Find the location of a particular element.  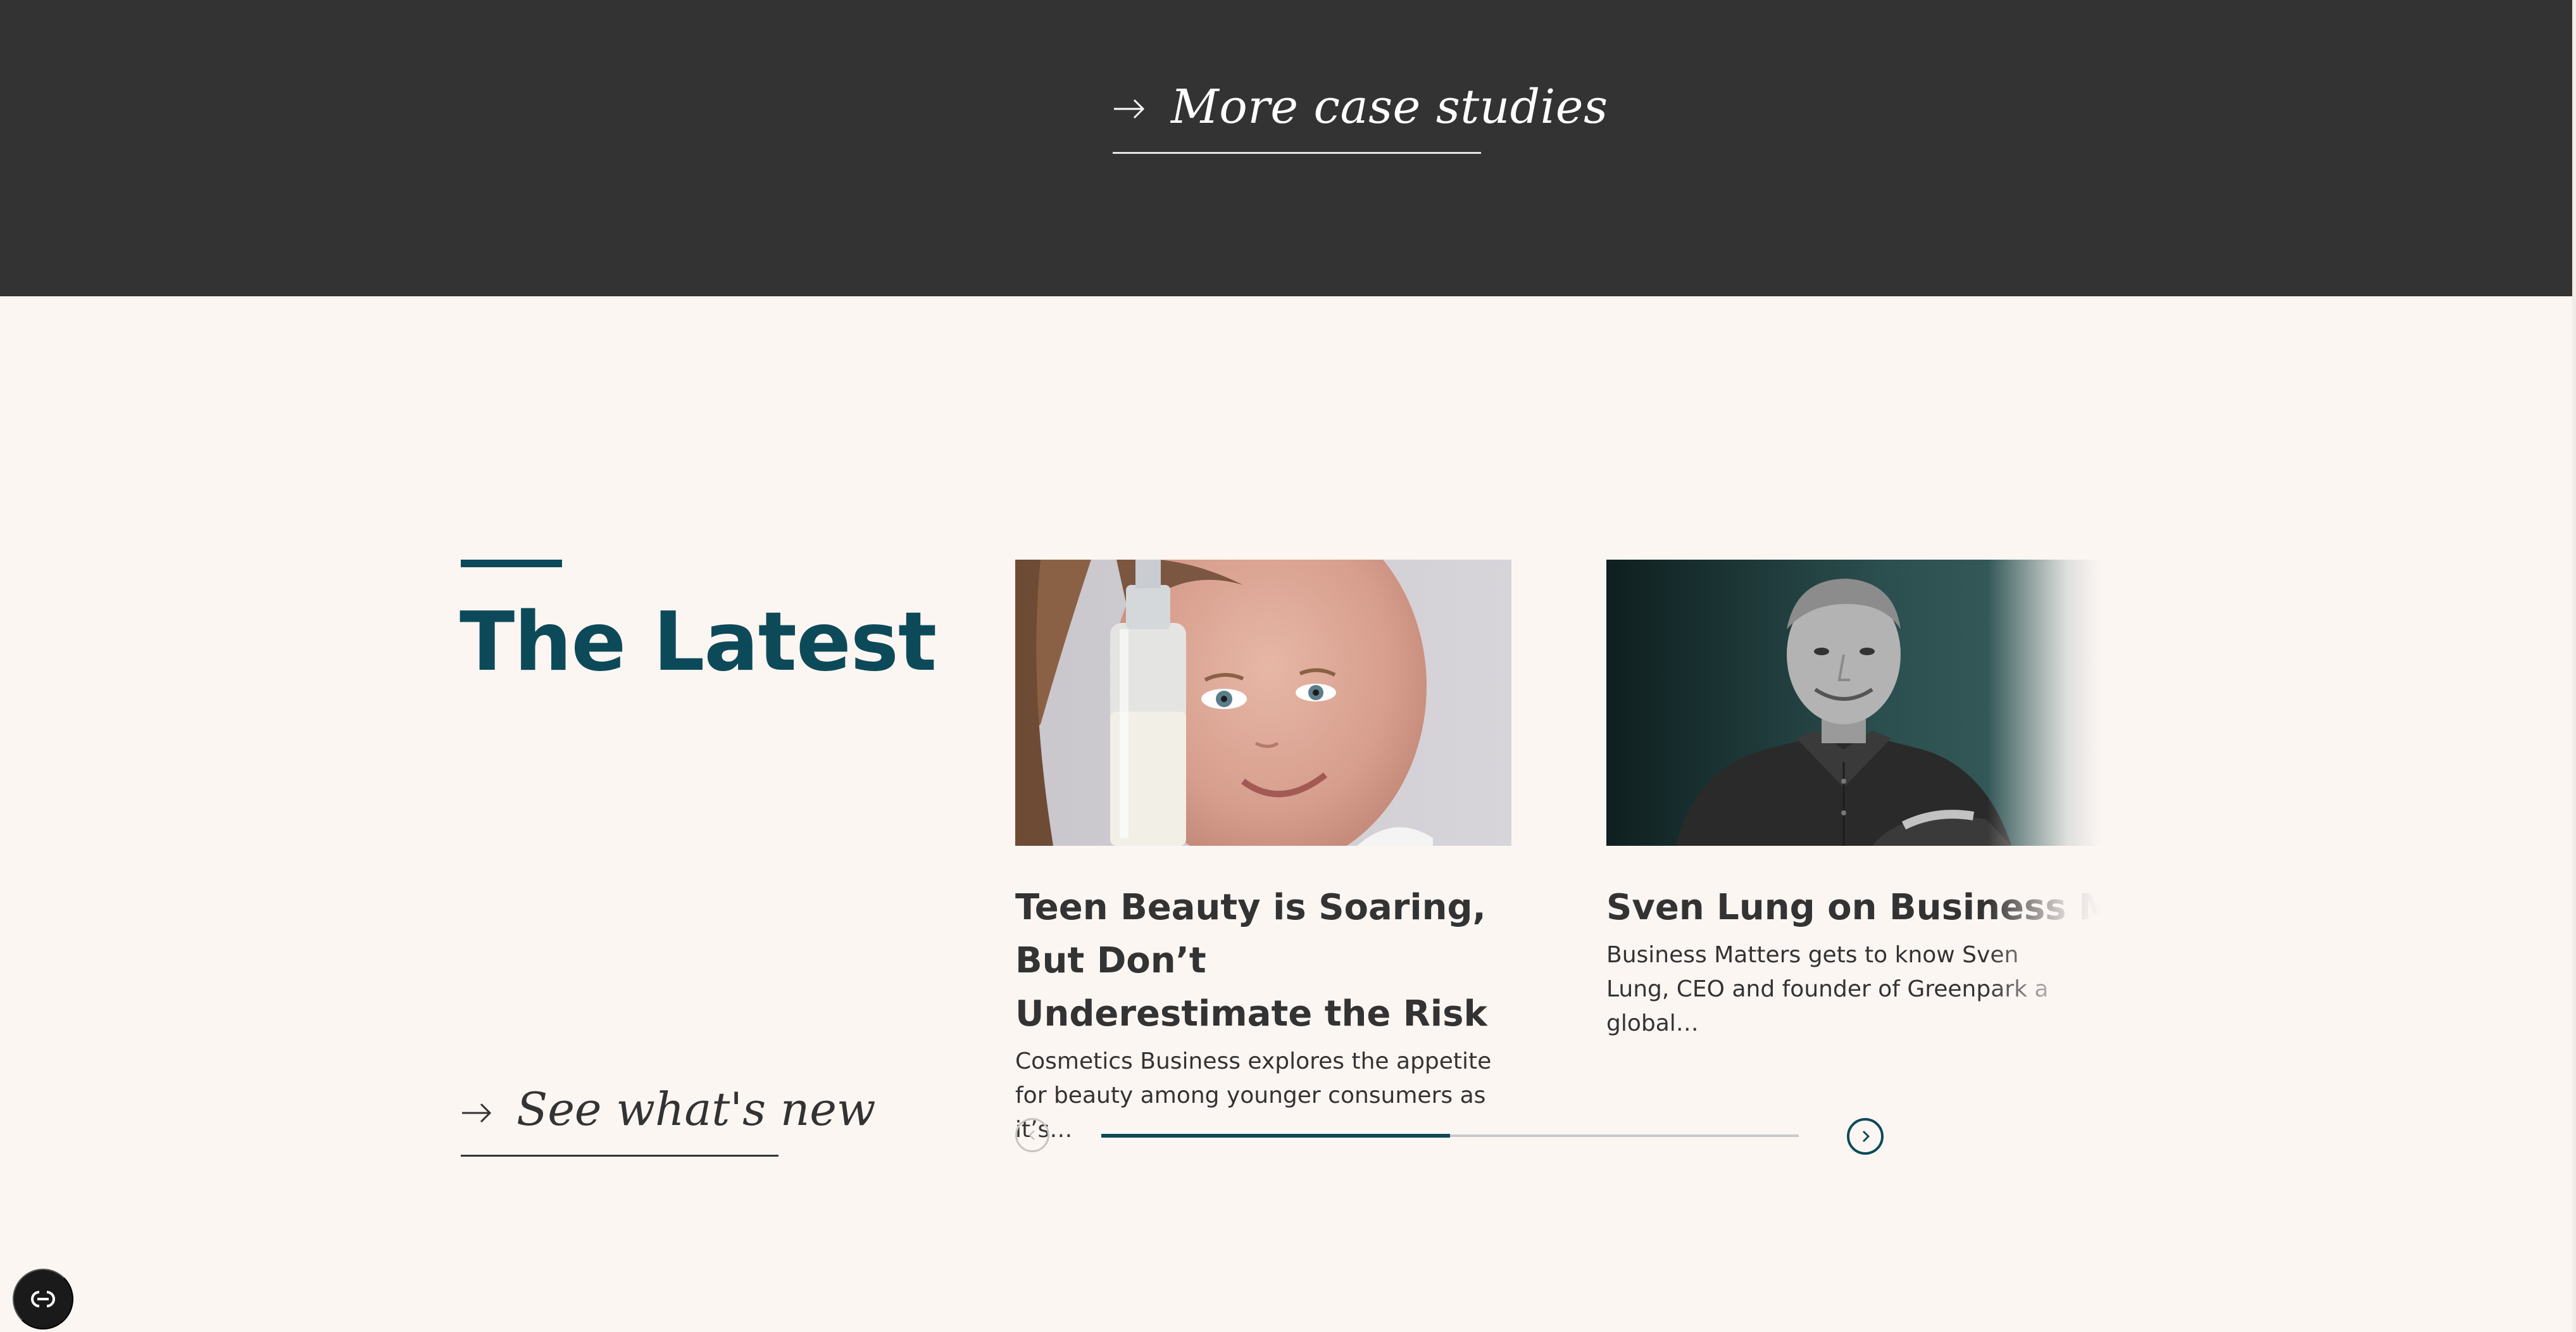

chevron-right-icon is located at coordinates (1866, 1136).